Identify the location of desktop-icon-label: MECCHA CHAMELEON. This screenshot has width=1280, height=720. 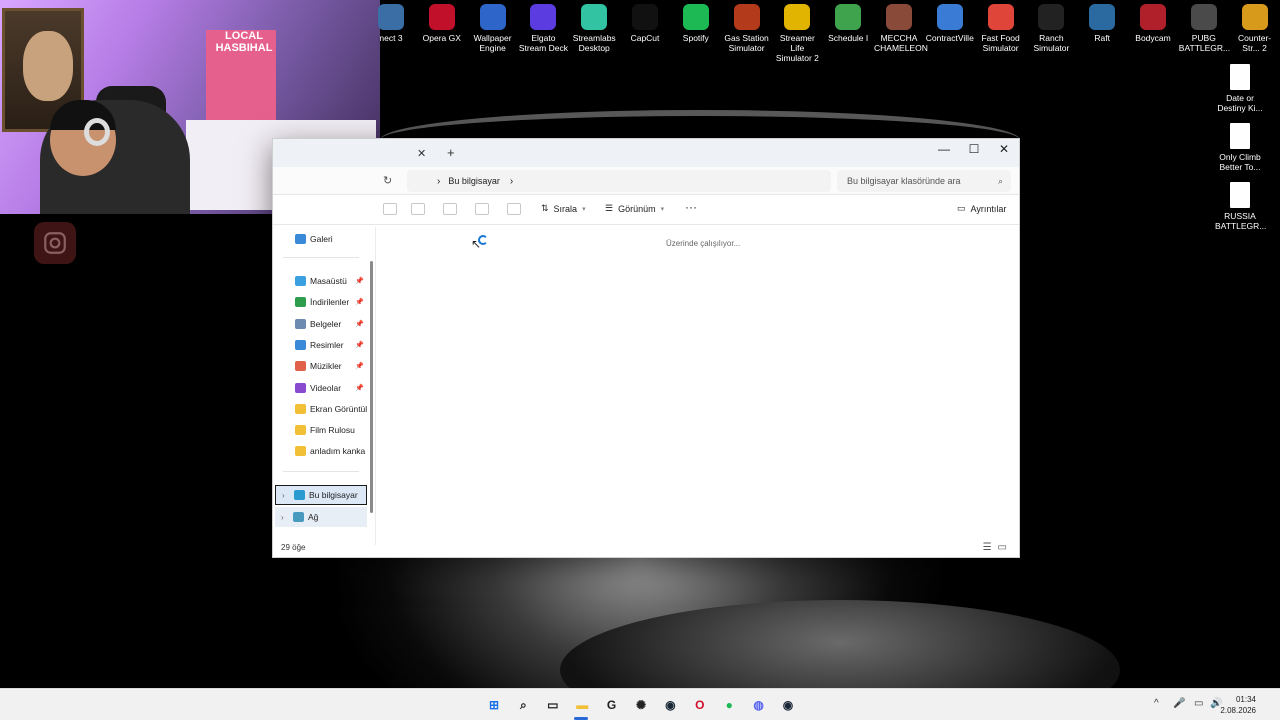
(901, 43).